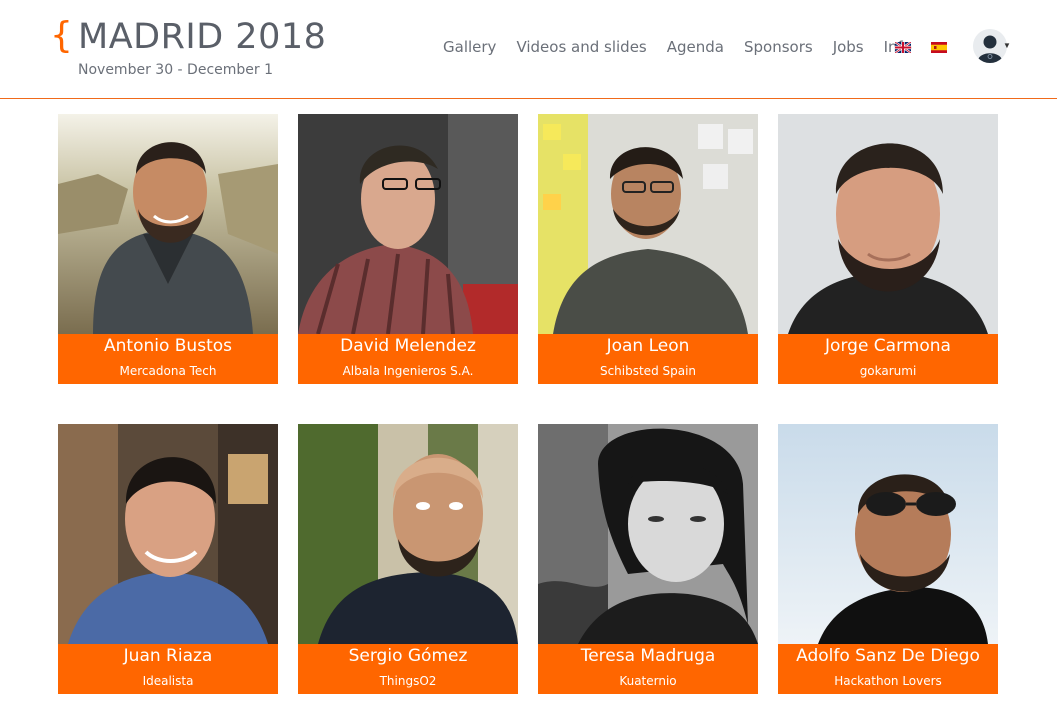  What do you see at coordinates (176, 70) in the screenshot?
I see `event-dates: November 30 - December 1` at bounding box center [176, 70].